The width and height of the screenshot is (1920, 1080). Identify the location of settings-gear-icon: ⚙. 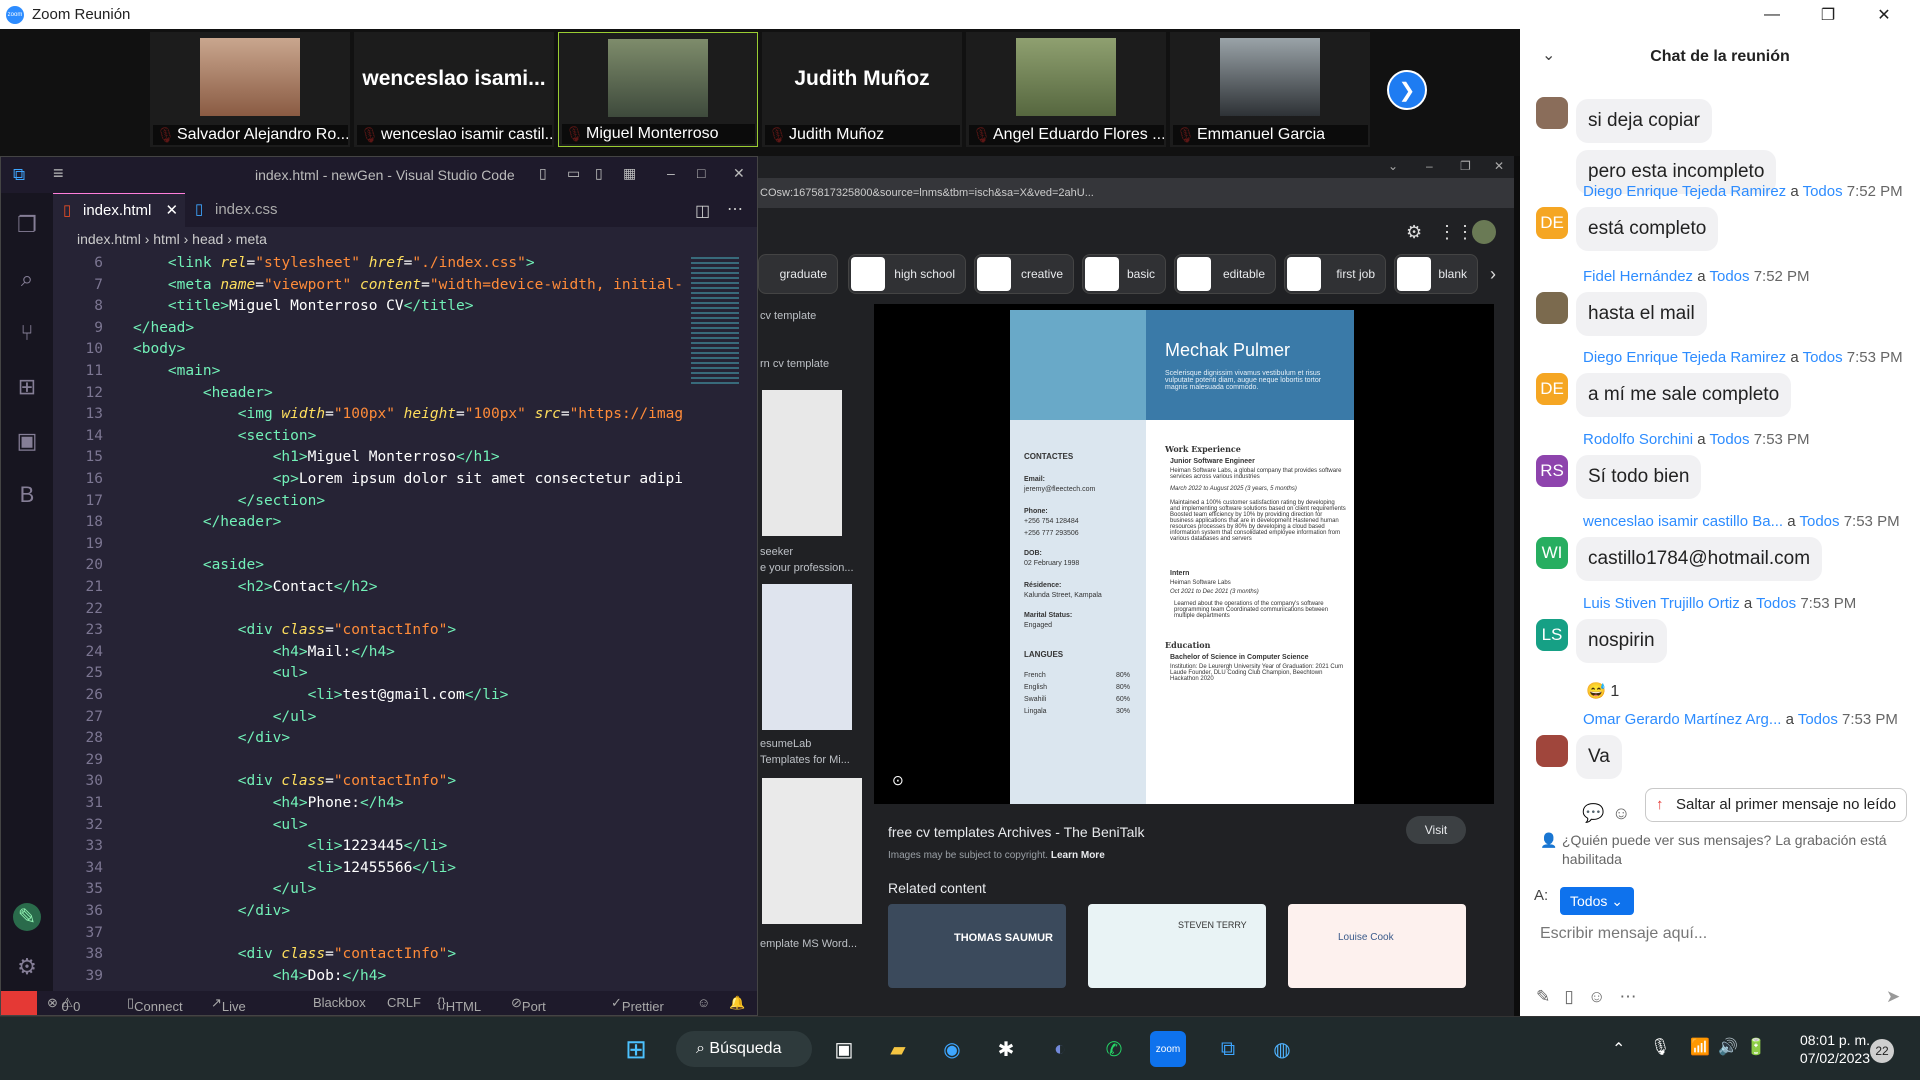
(27, 967).